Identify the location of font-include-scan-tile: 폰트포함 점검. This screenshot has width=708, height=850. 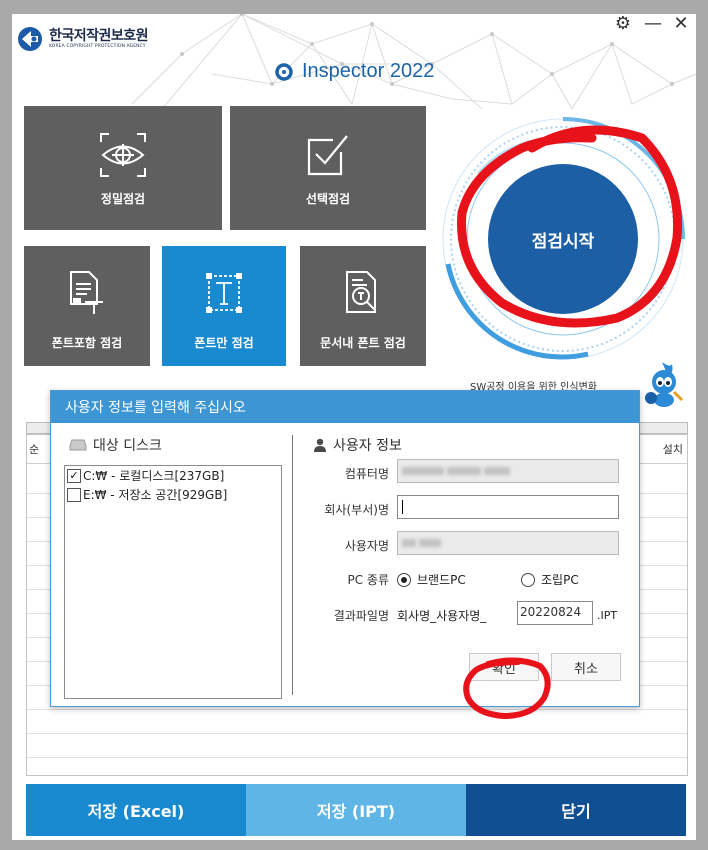
(87, 306).